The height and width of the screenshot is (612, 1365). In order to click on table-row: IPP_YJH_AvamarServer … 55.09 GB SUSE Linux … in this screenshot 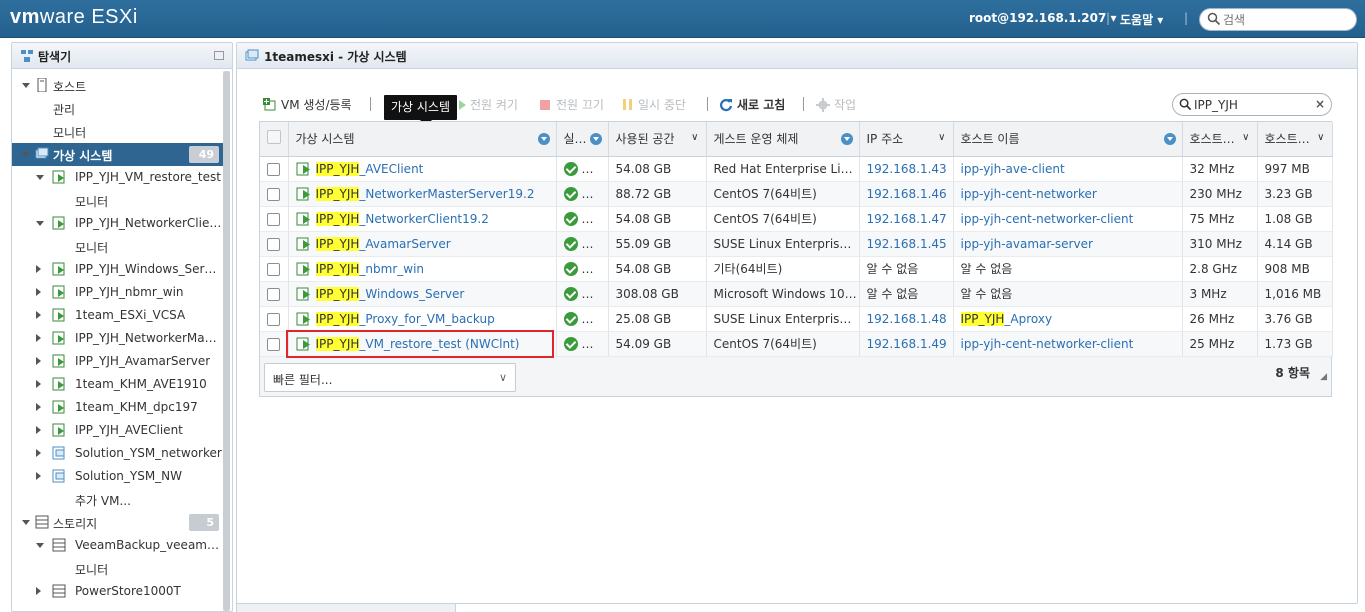, I will do `click(796, 244)`.